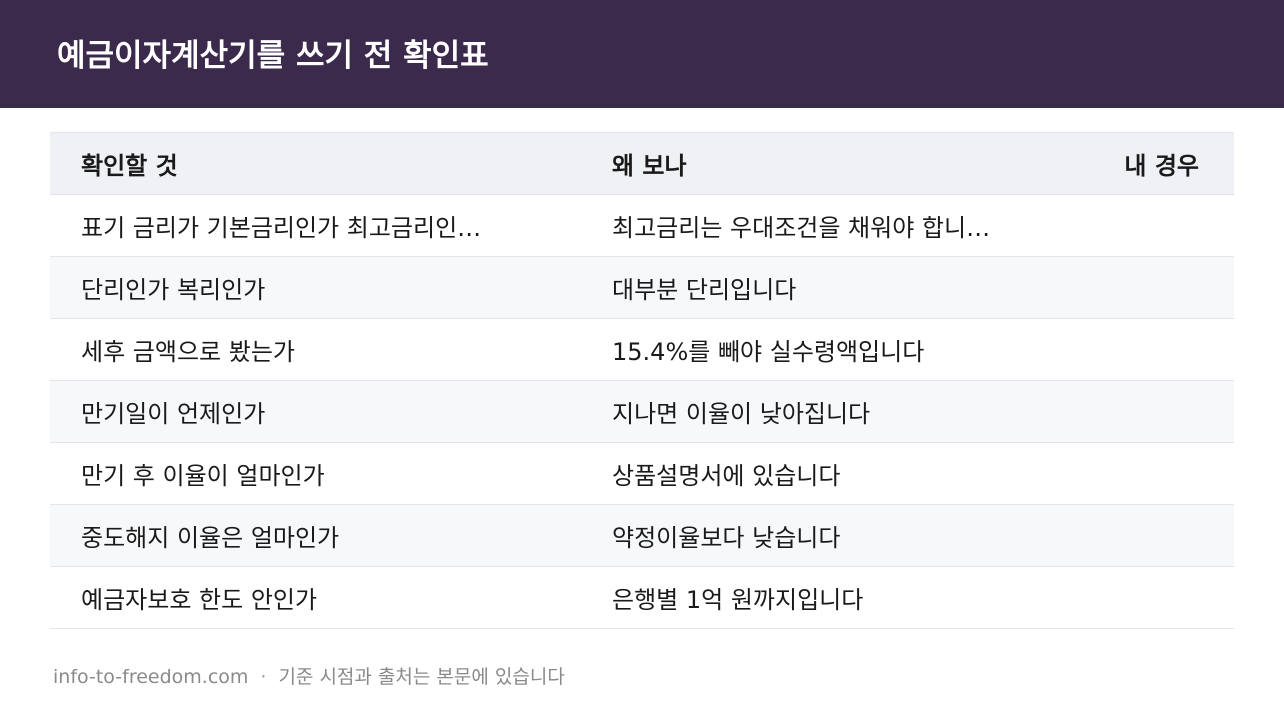 This screenshot has width=1284, height=720. What do you see at coordinates (203, 476) in the screenshot?
I see `row-item-cell: 만기 후 이율이 얼마인가` at bounding box center [203, 476].